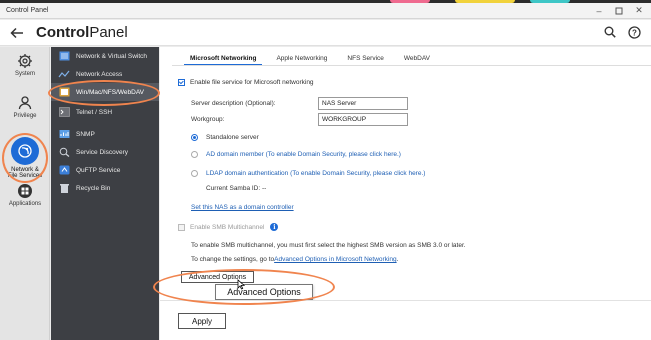 This screenshot has height=340, width=651. I want to click on subnav-telnet-ssh: Telnet / SSH, so click(105, 112).